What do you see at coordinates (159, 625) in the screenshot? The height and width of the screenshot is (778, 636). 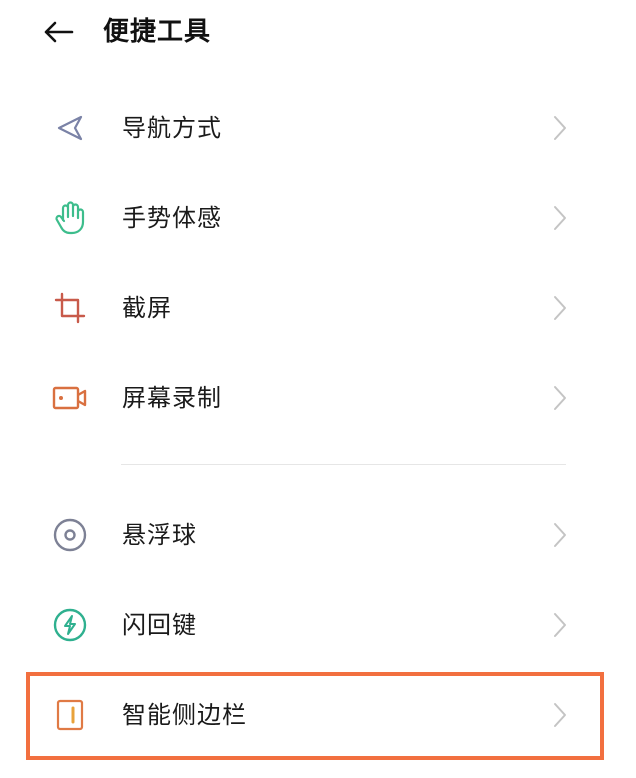 I see `menu-item-label: 闪回键` at bounding box center [159, 625].